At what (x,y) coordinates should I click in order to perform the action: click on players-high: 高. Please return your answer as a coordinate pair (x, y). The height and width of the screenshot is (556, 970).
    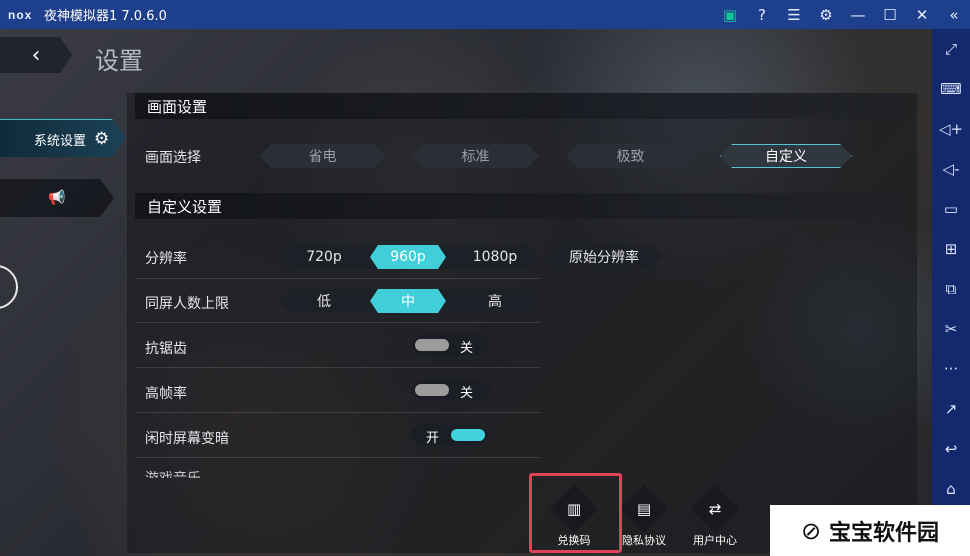
    Looking at the image, I should click on (495, 301).